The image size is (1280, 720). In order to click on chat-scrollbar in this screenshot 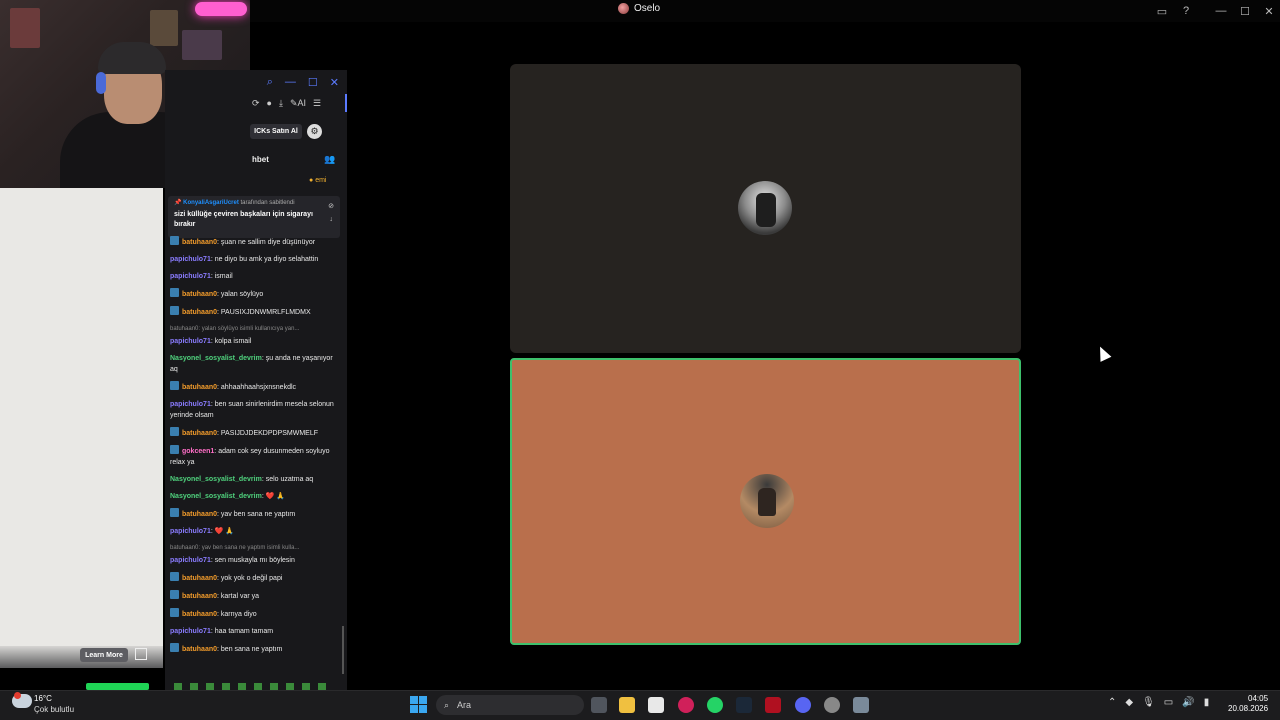, I will do `click(343, 650)`.